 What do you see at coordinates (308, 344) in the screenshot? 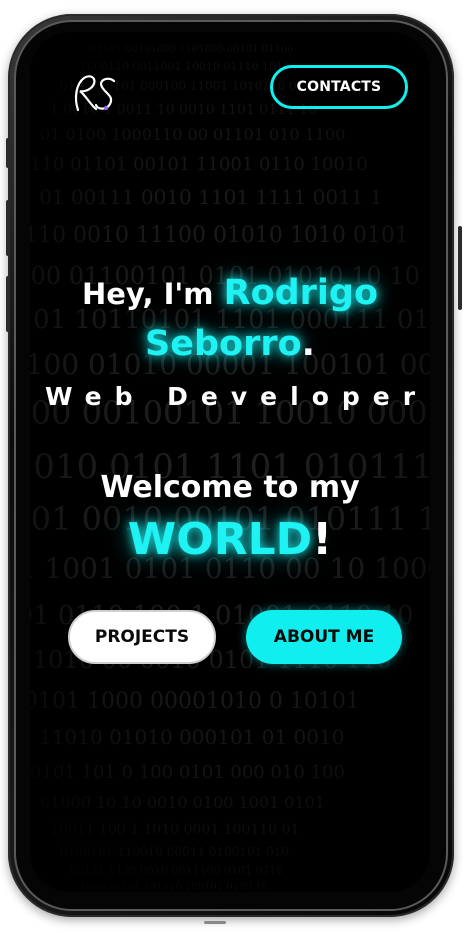
I see `name-period: .` at bounding box center [308, 344].